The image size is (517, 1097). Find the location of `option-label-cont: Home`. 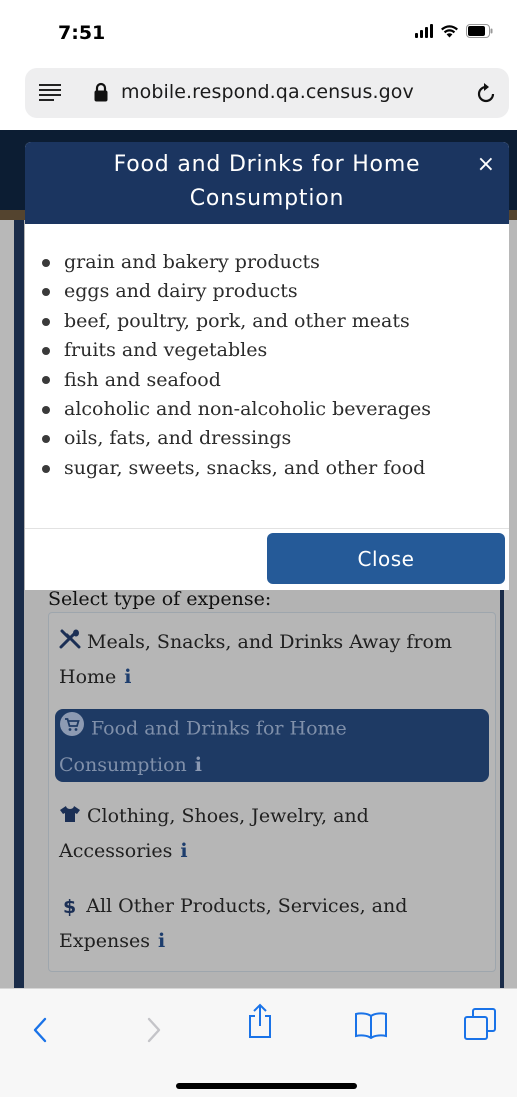

option-label-cont: Home is located at coordinates (88, 677).